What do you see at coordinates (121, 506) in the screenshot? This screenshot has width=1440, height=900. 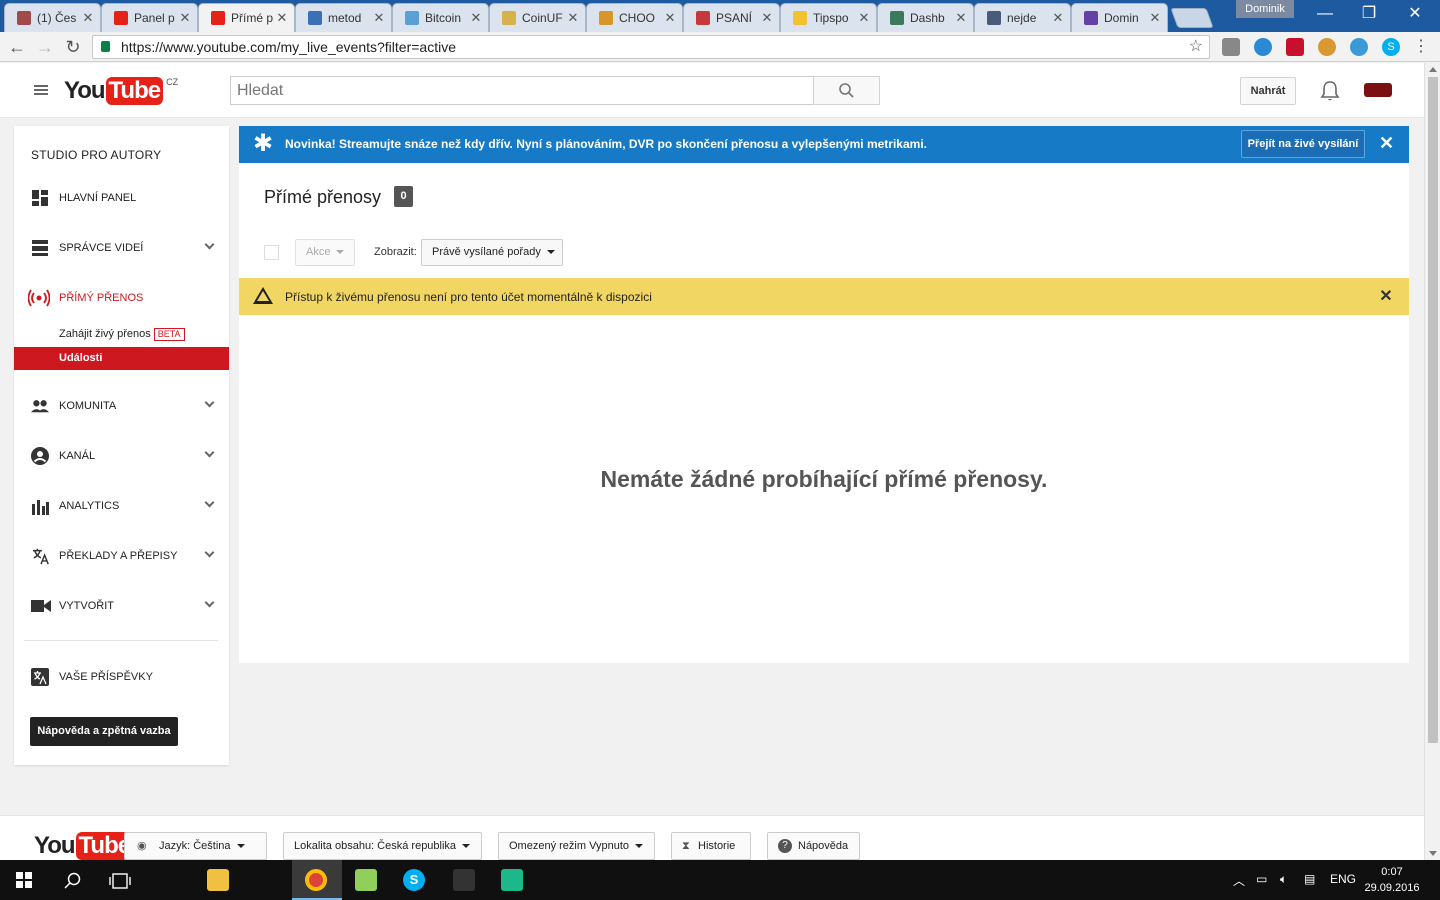 I see `sidebar-item-analytics: ANALYTICS` at bounding box center [121, 506].